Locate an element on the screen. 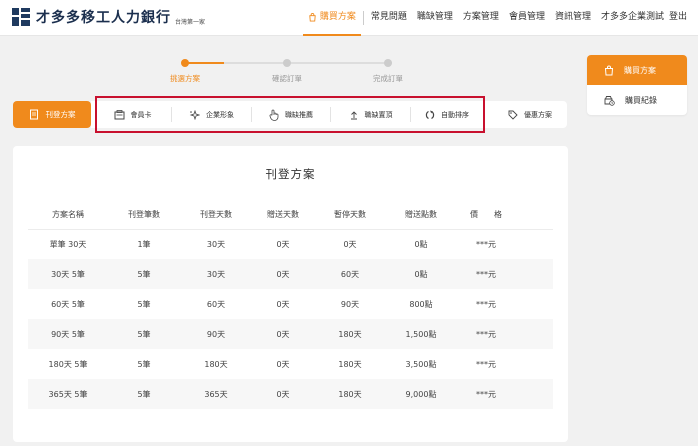  cell-days: 60天 is located at coordinates (216, 304).